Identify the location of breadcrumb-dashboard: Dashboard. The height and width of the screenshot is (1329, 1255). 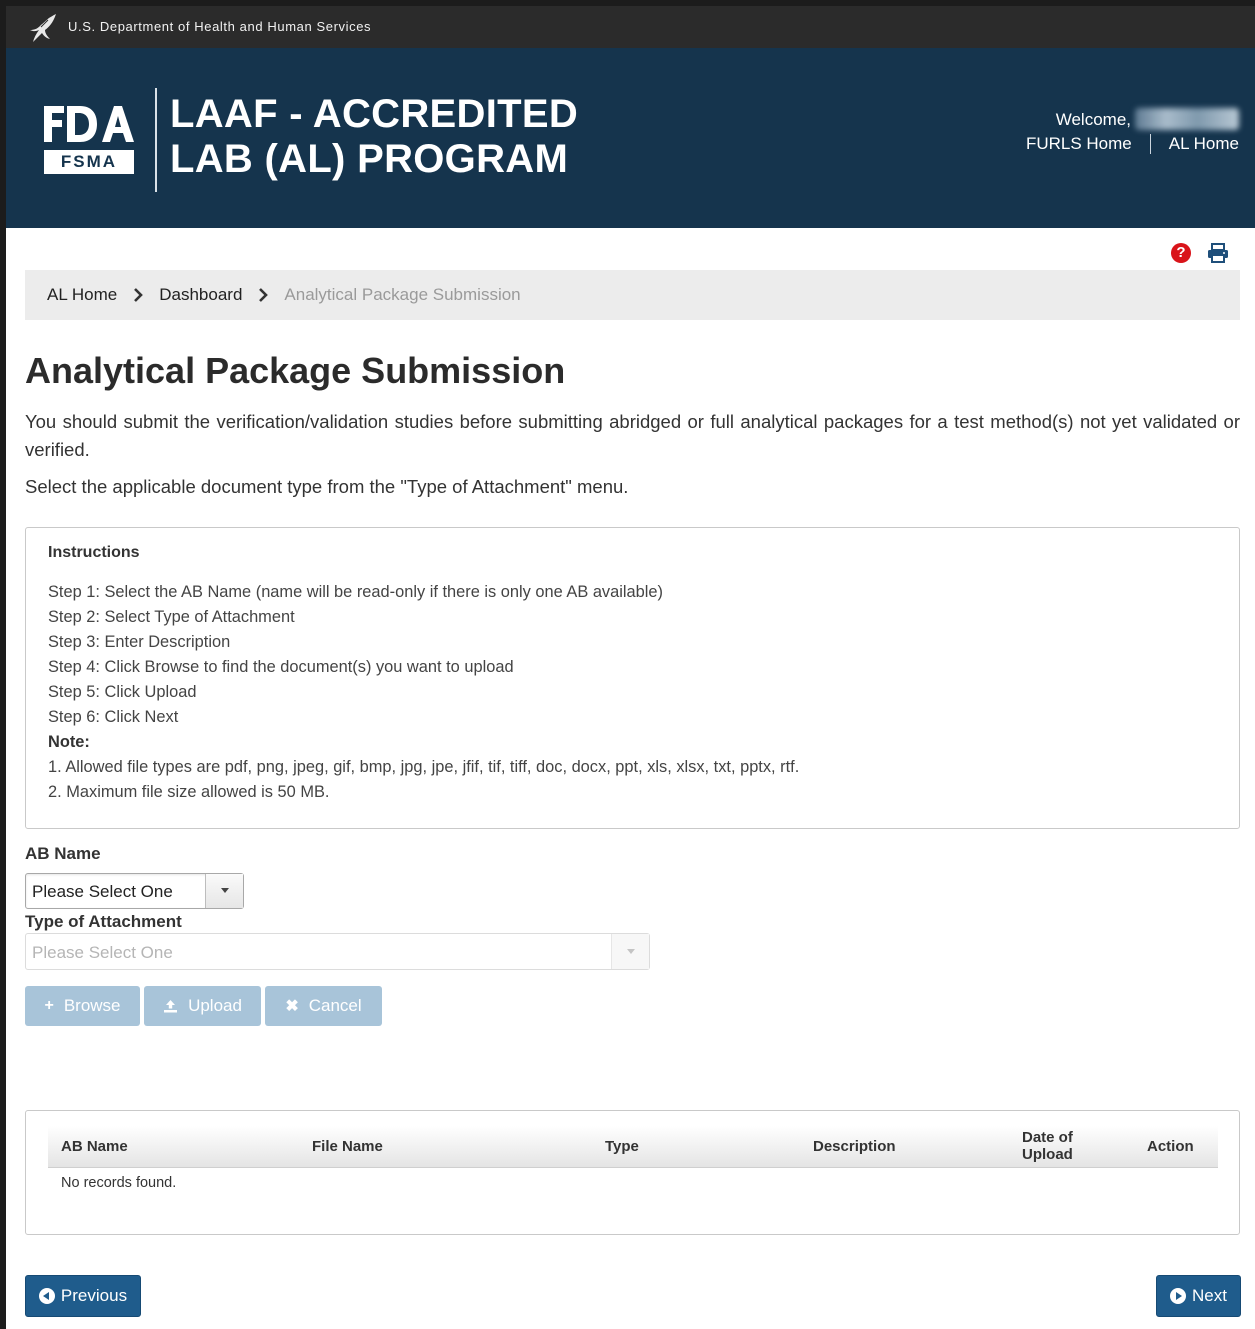
(200, 295).